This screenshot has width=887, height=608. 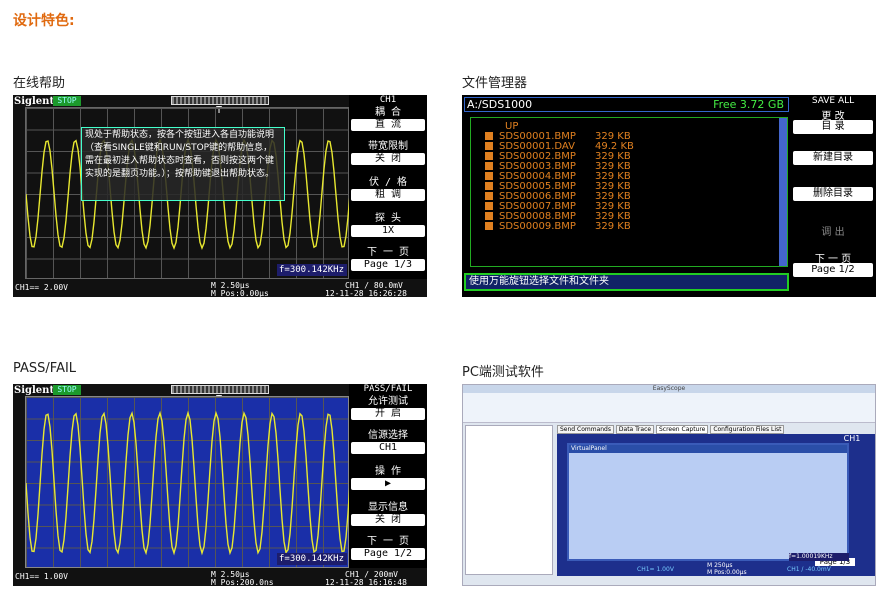 I want to click on delete-dir-button: 删除目录, so click(x=833, y=194).